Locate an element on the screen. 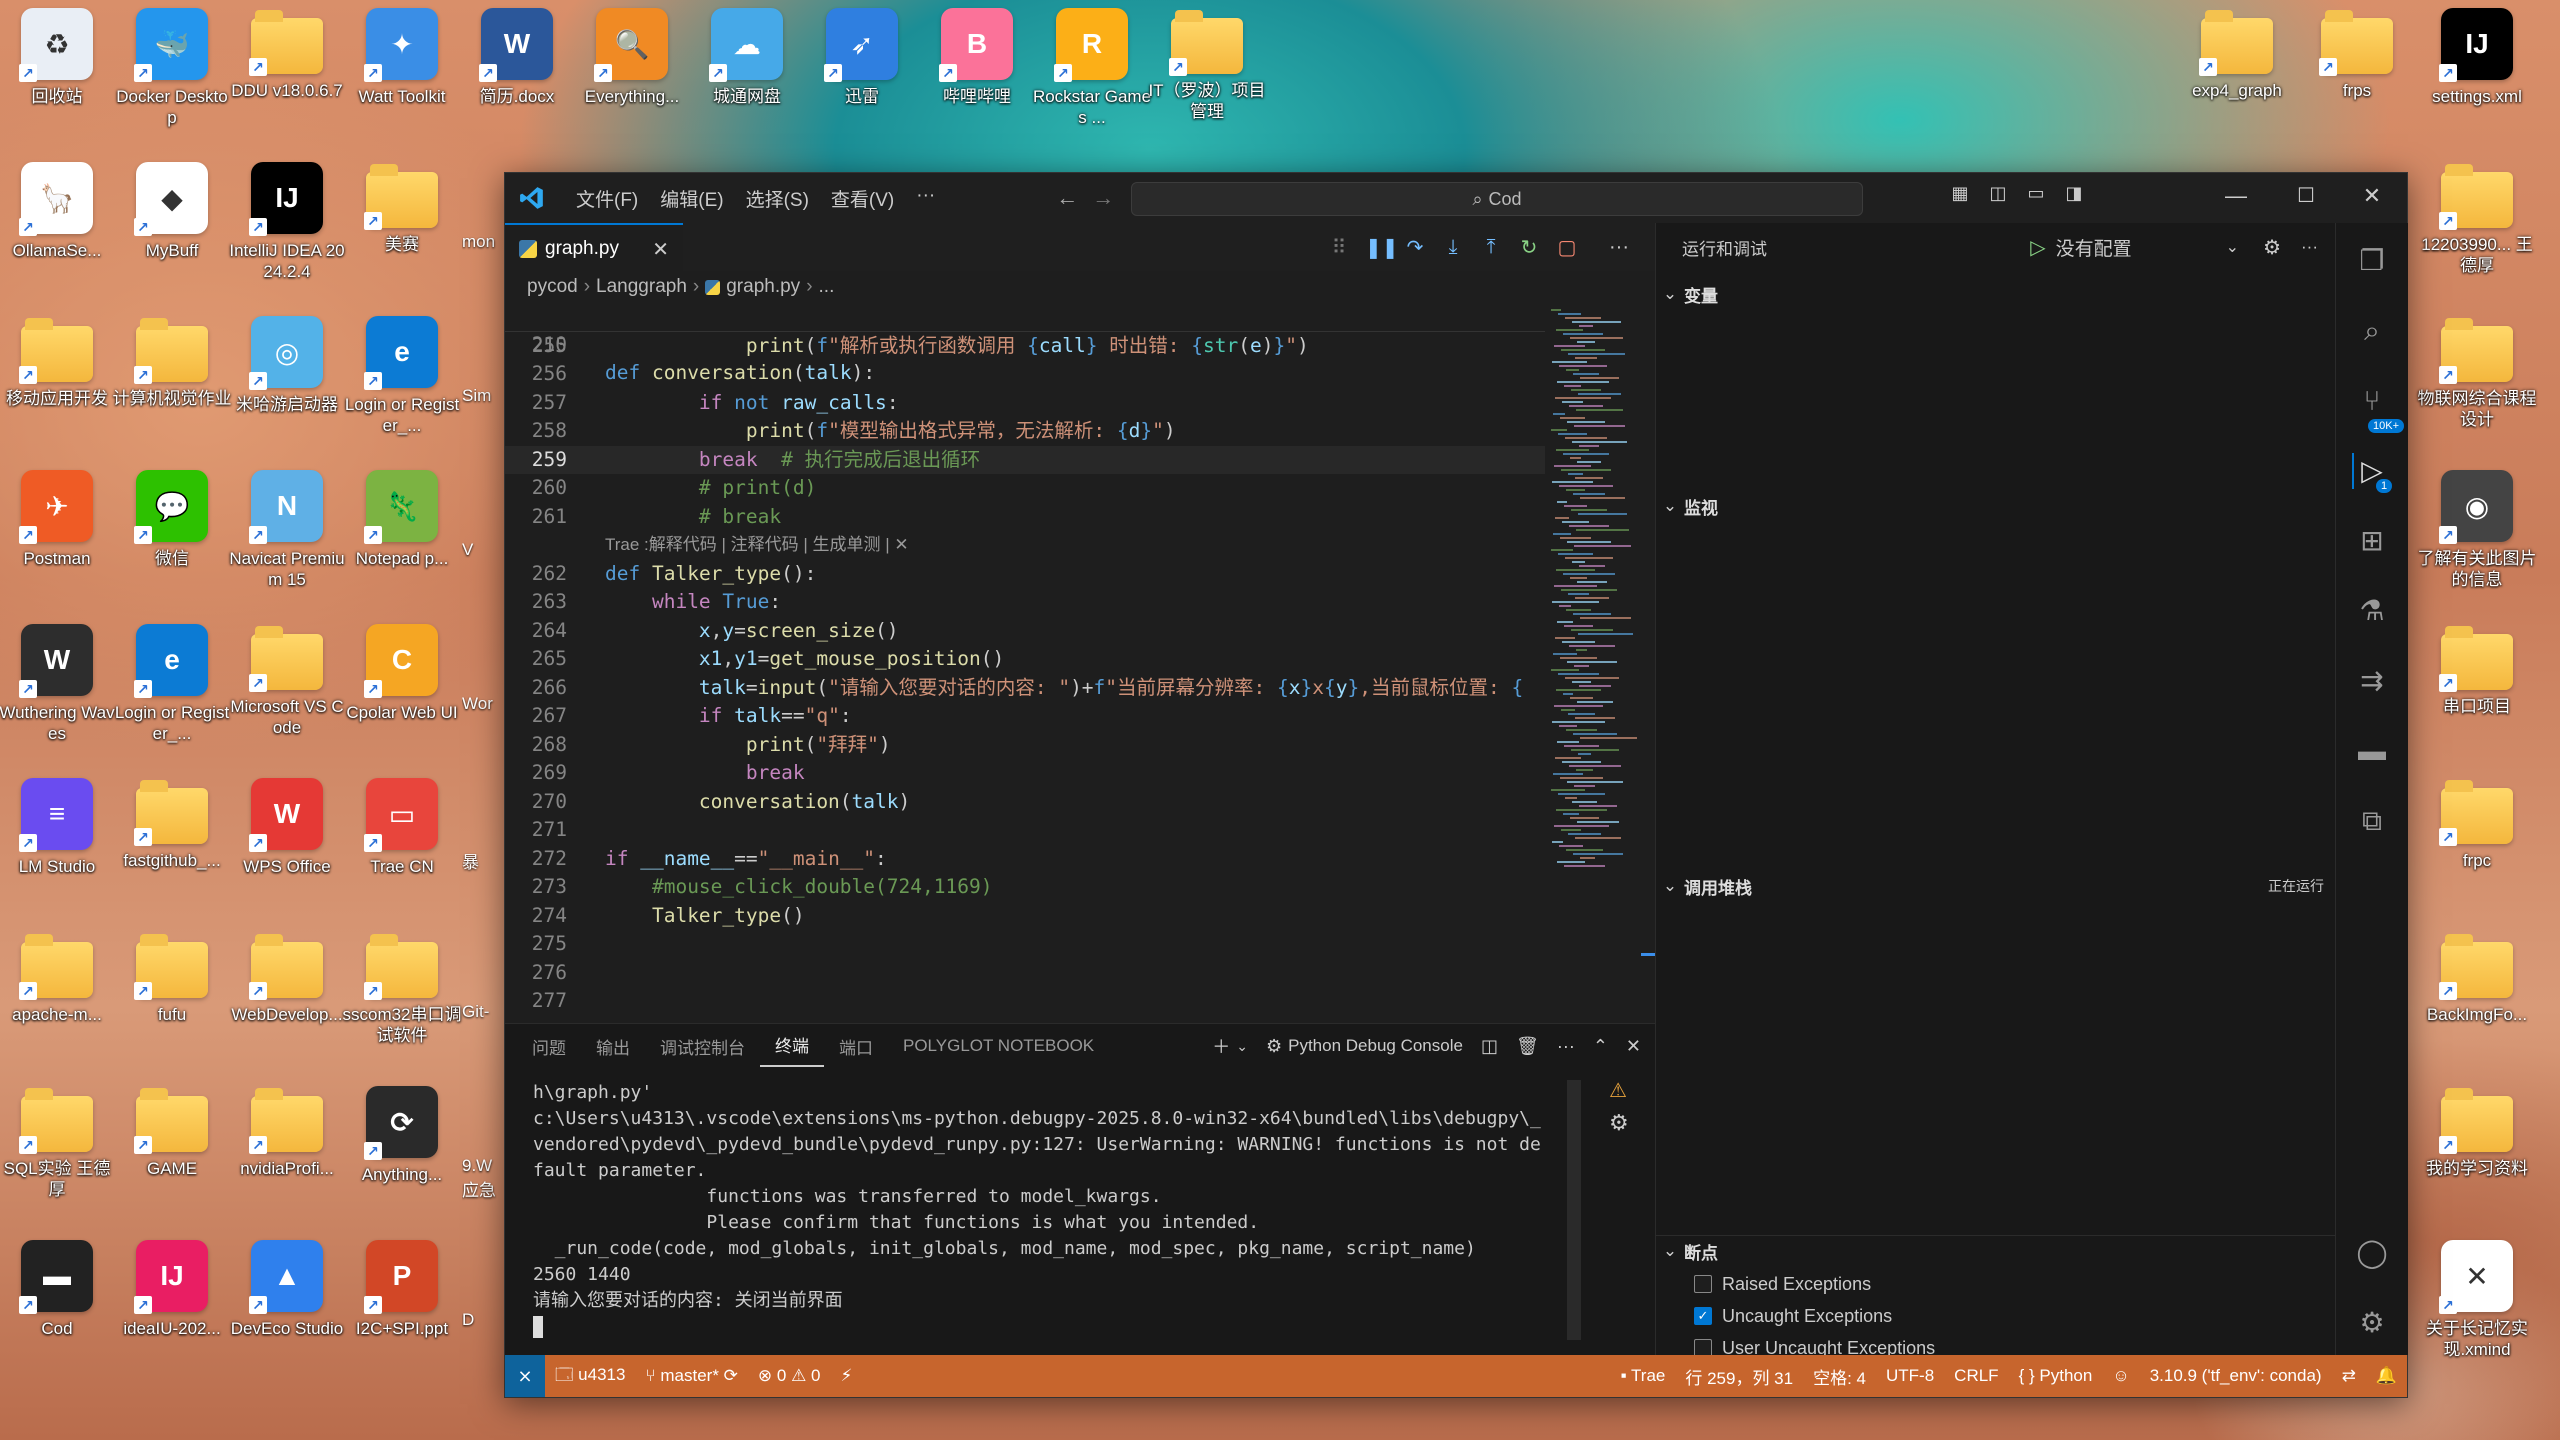 The image size is (2560, 1440). warning-icon: ⚠ is located at coordinates (1618, 1090).